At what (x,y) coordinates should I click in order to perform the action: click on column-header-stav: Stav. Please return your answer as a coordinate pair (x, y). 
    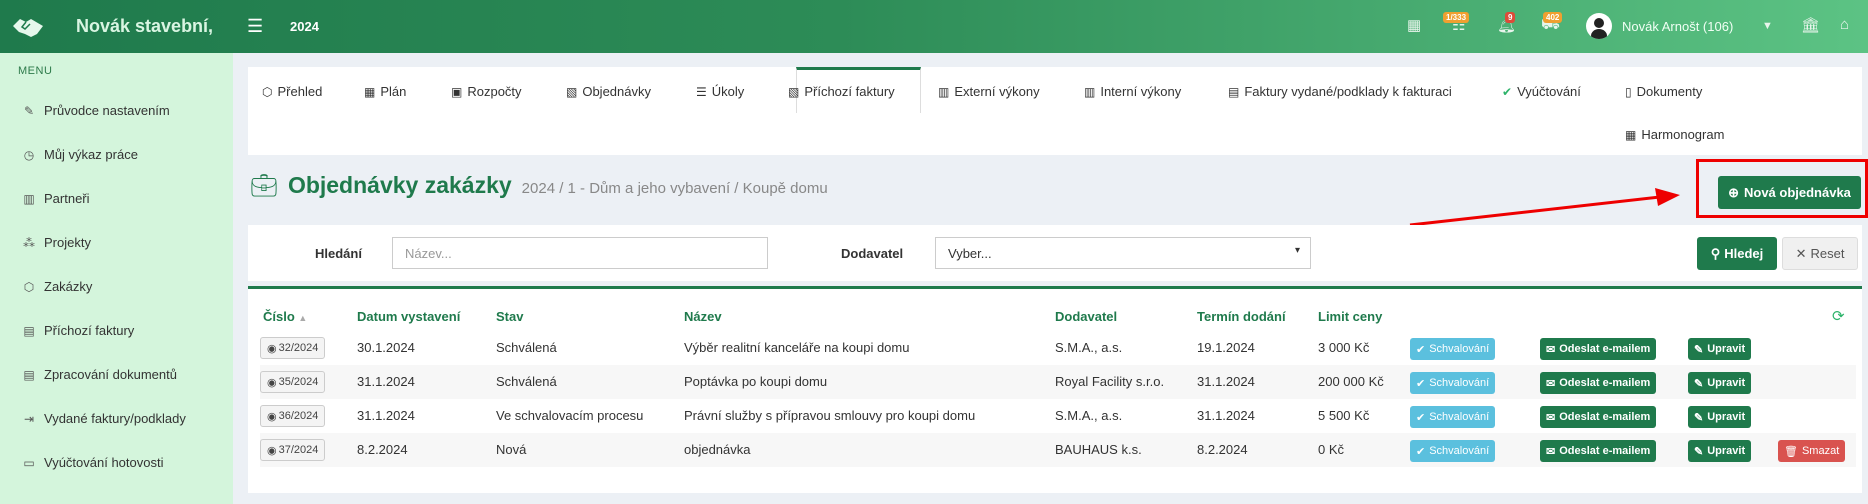
    Looking at the image, I should click on (509, 316).